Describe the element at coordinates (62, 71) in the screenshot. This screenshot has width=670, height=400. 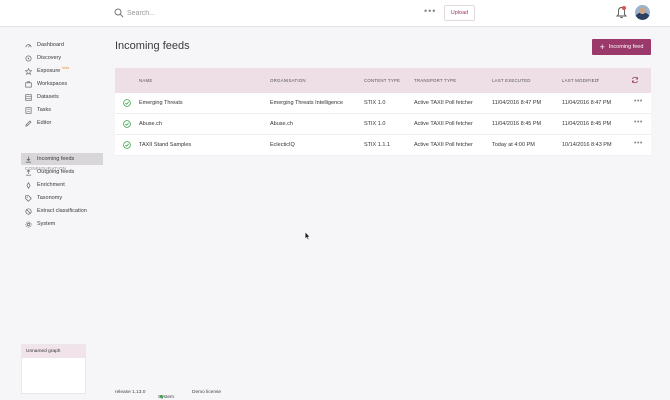
I see `sidebar-item-exposure: Exposure beta` at that location.